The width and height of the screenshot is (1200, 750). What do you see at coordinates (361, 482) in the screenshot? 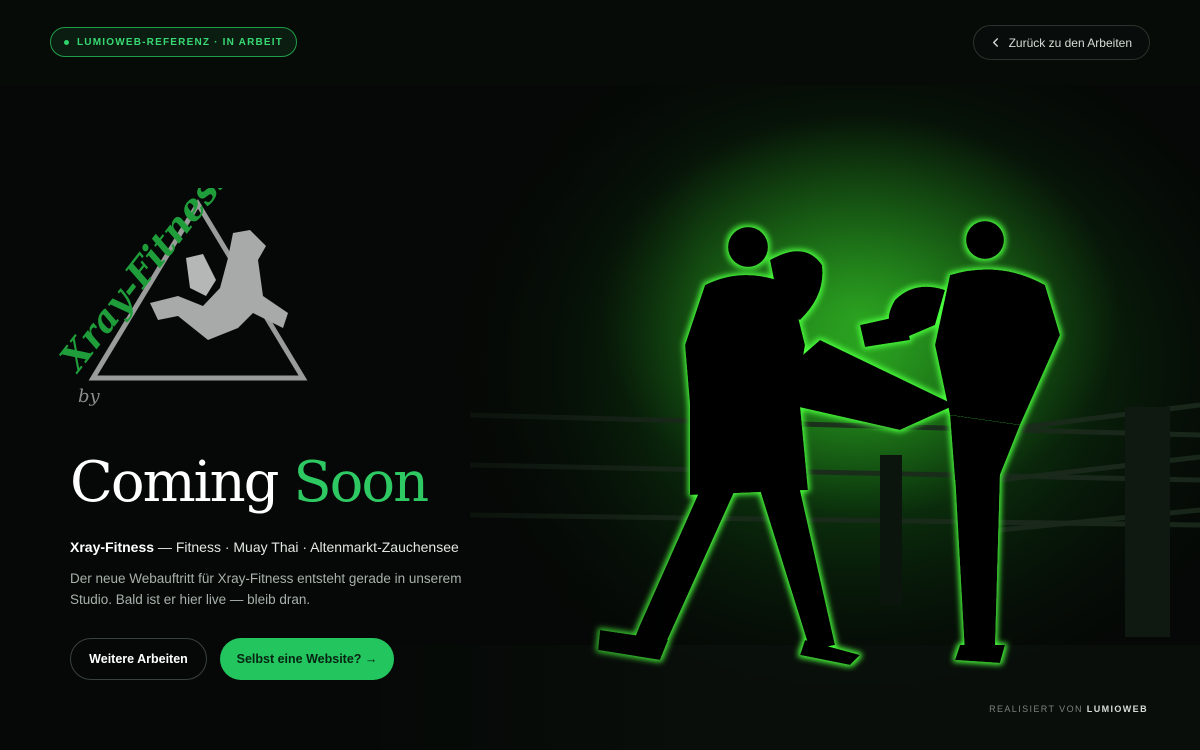
I see `headline-green: Soon` at bounding box center [361, 482].